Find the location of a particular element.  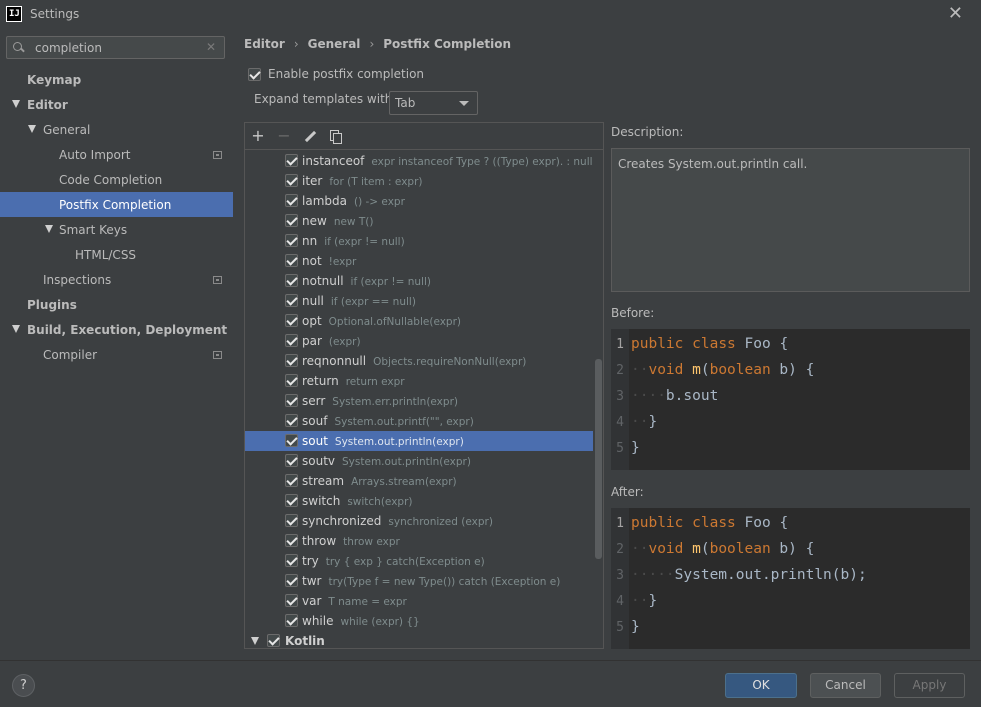

template-row: switch switch(expr) is located at coordinates (419, 501).